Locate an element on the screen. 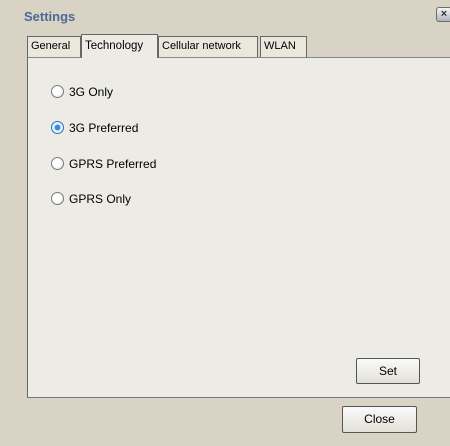 This screenshot has height=446, width=450. close-button: Close is located at coordinates (379, 419).